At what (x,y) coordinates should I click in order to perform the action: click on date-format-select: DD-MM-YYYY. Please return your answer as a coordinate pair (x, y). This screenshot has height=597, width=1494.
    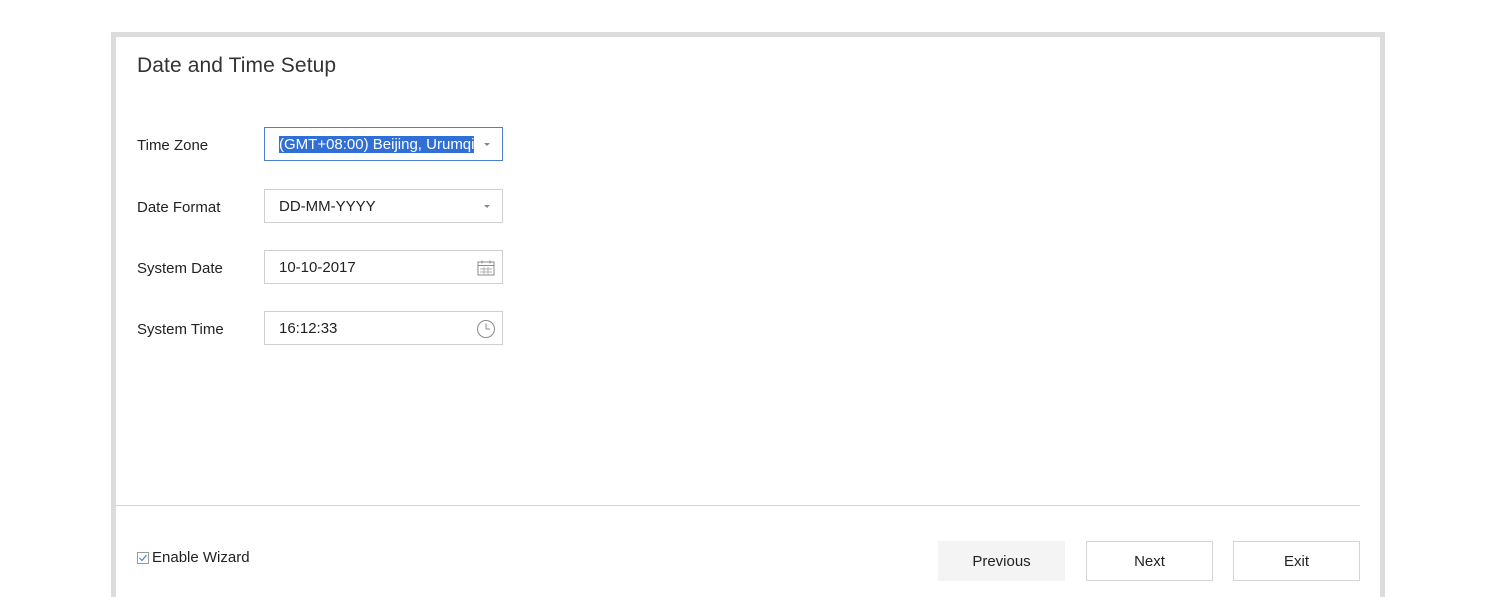
    Looking at the image, I should click on (383, 206).